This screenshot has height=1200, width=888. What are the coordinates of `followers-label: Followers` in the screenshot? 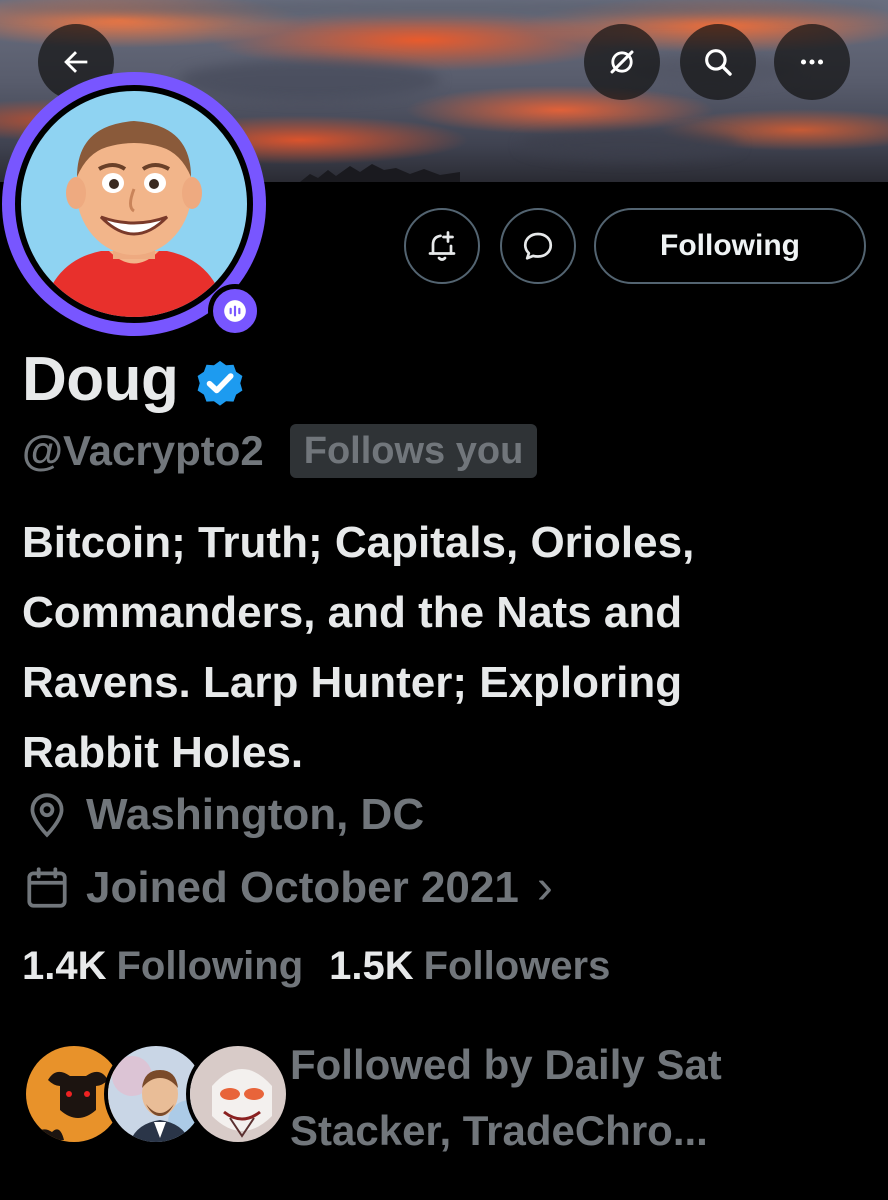 It's located at (517, 966).